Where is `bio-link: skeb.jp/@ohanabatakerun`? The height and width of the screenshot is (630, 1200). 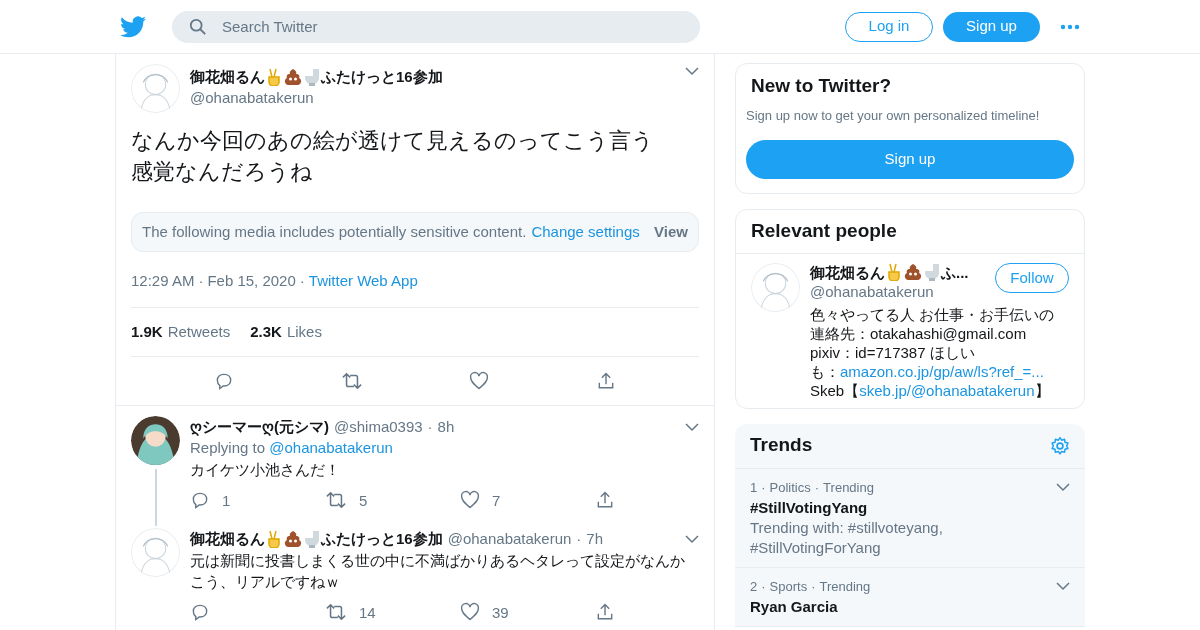
bio-link: skeb.jp/@ohanabatakerun is located at coordinates (947, 390).